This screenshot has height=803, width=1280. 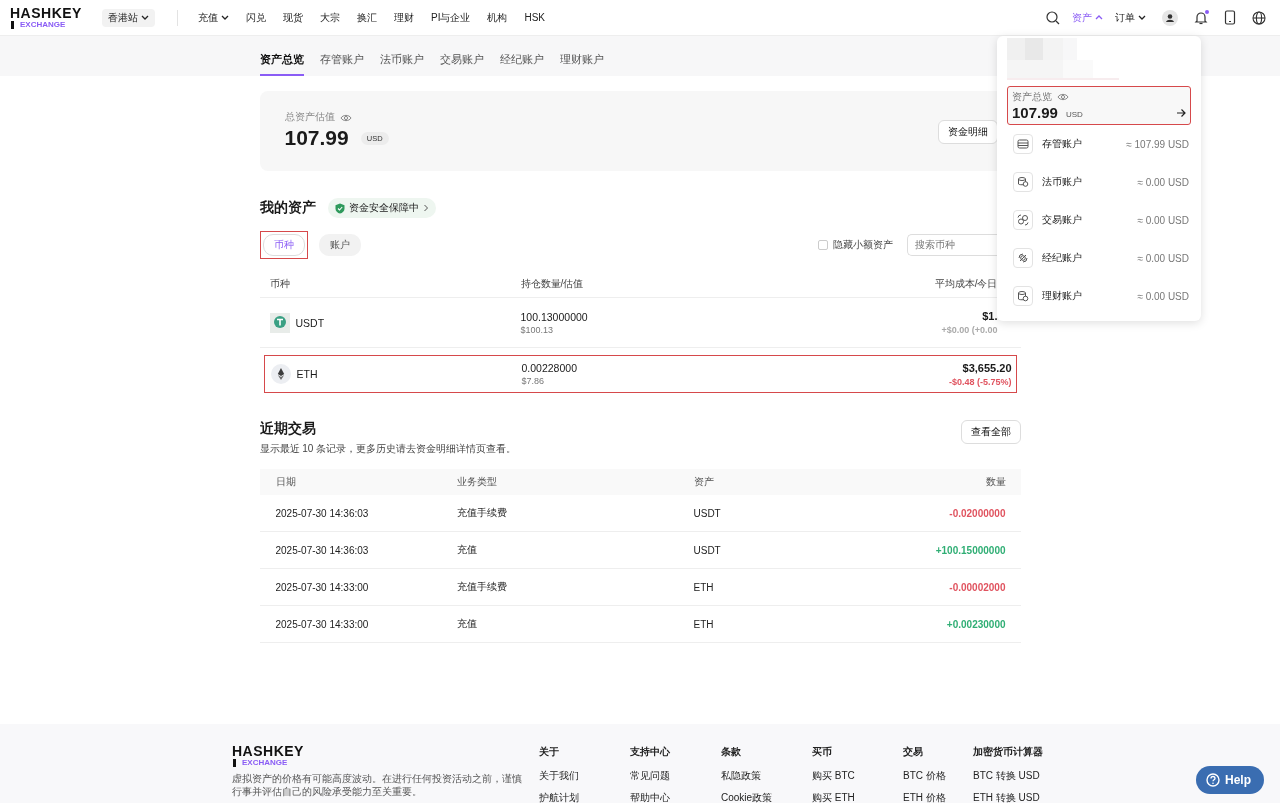 What do you see at coordinates (482, 587) in the screenshot?
I see `table-cell-text: 充值手续费` at bounding box center [482, 587].